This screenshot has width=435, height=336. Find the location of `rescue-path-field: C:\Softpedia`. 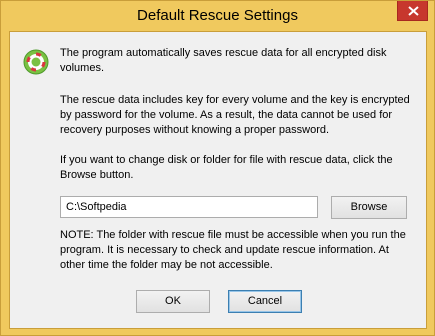

rescue-path-field: C:\Softpedia is located at coordinates (189, 207).